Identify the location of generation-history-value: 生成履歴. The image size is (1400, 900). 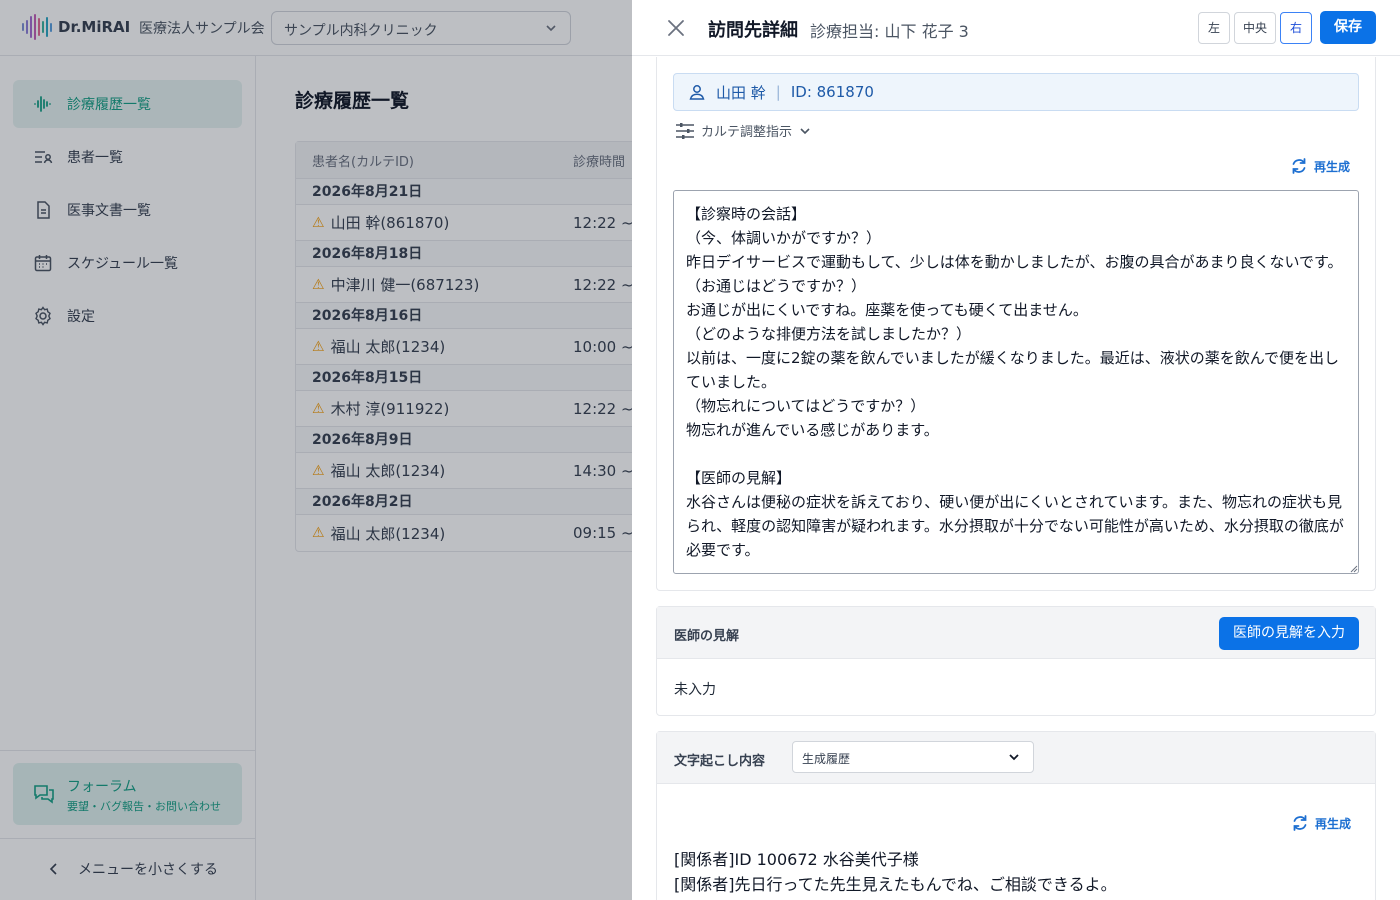
(826, 759).